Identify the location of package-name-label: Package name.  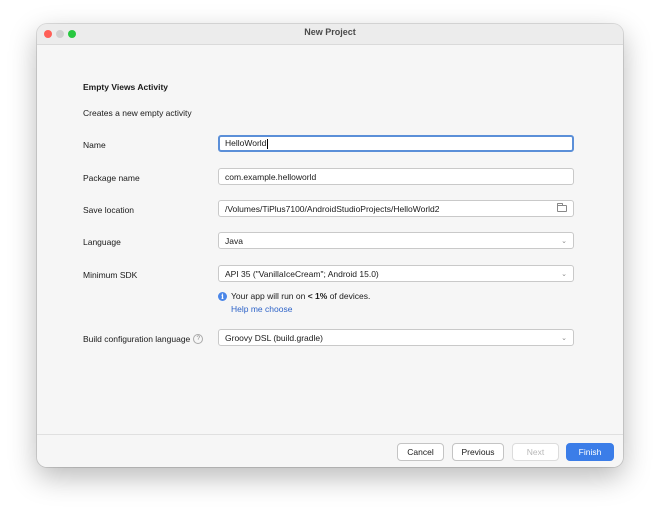
(111, 178).